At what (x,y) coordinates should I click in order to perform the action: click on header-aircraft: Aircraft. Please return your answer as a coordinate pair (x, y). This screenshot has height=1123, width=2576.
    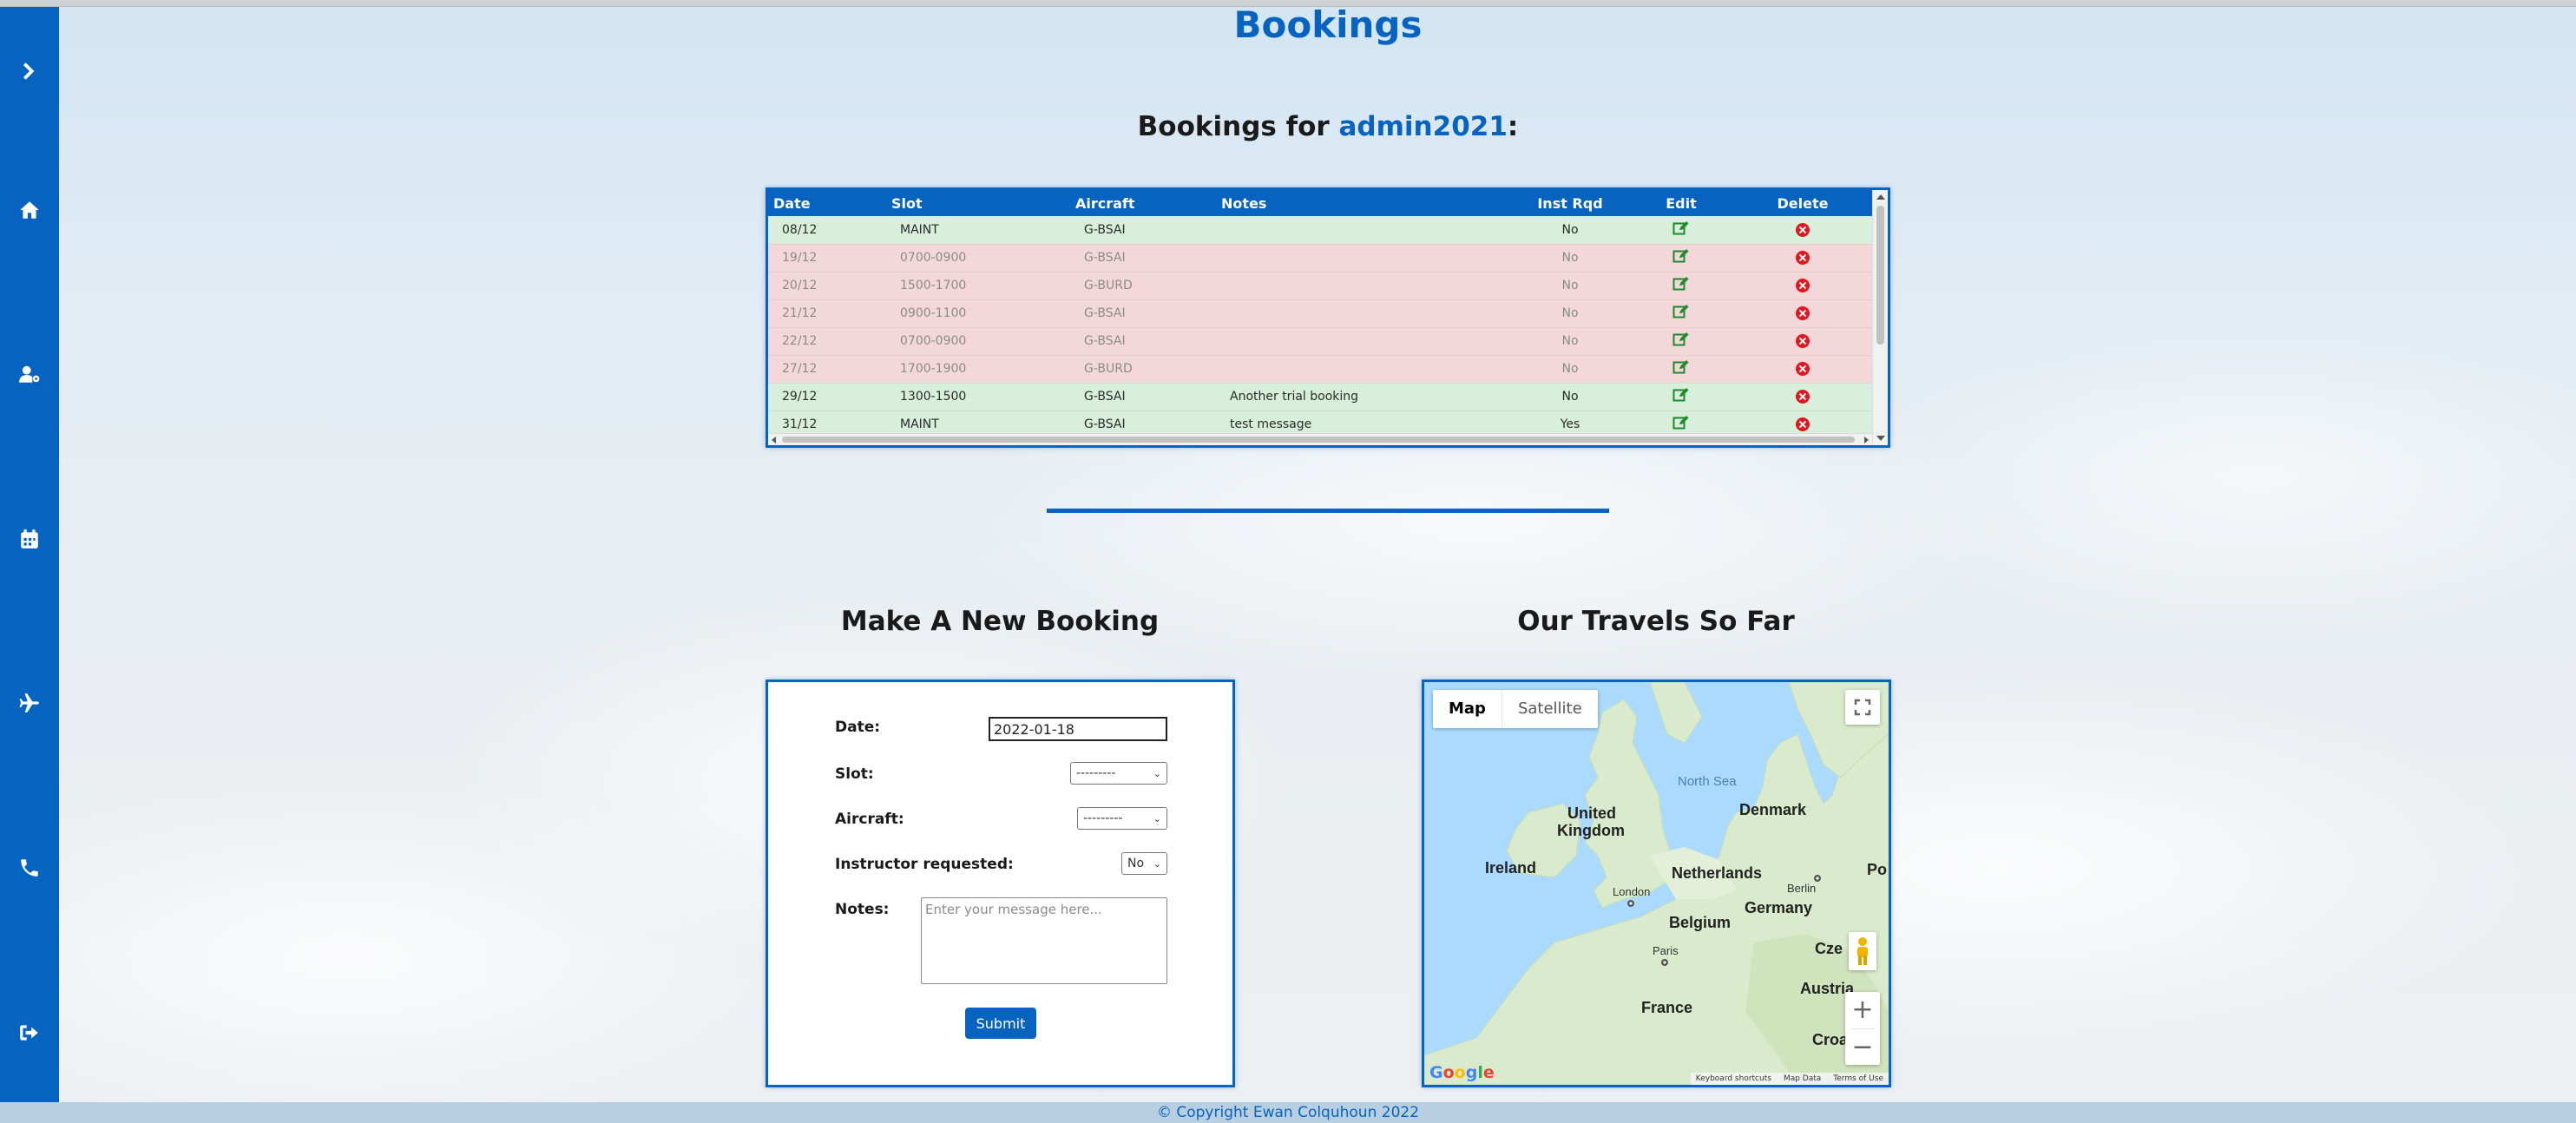
    Looking at the image, I should click on (1143, 203).